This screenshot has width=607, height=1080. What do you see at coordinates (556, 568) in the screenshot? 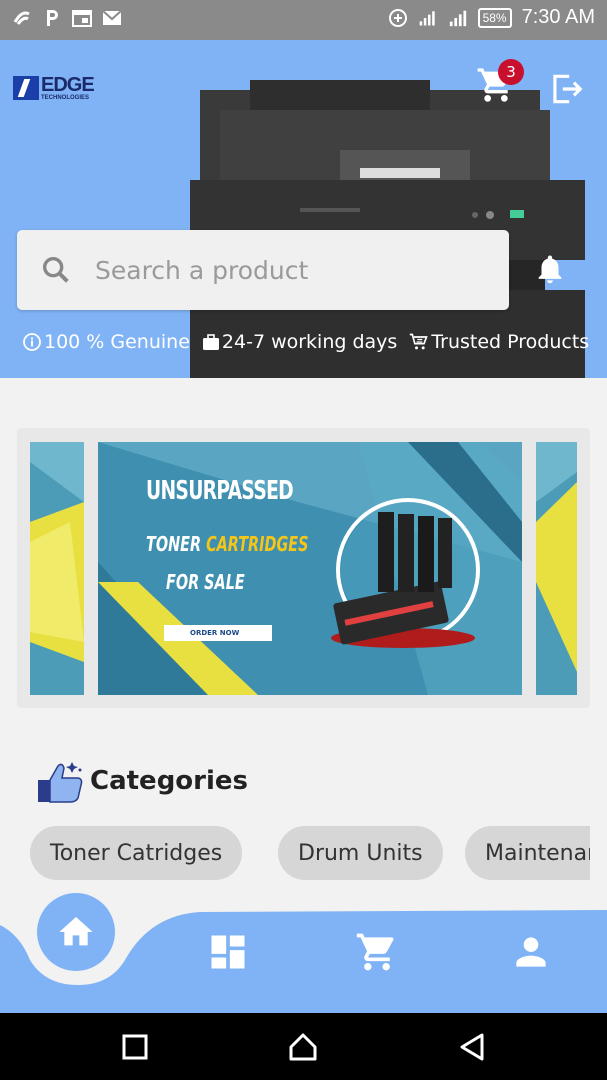
I see `carousel-slide-next` at bounding box center [556, 568].